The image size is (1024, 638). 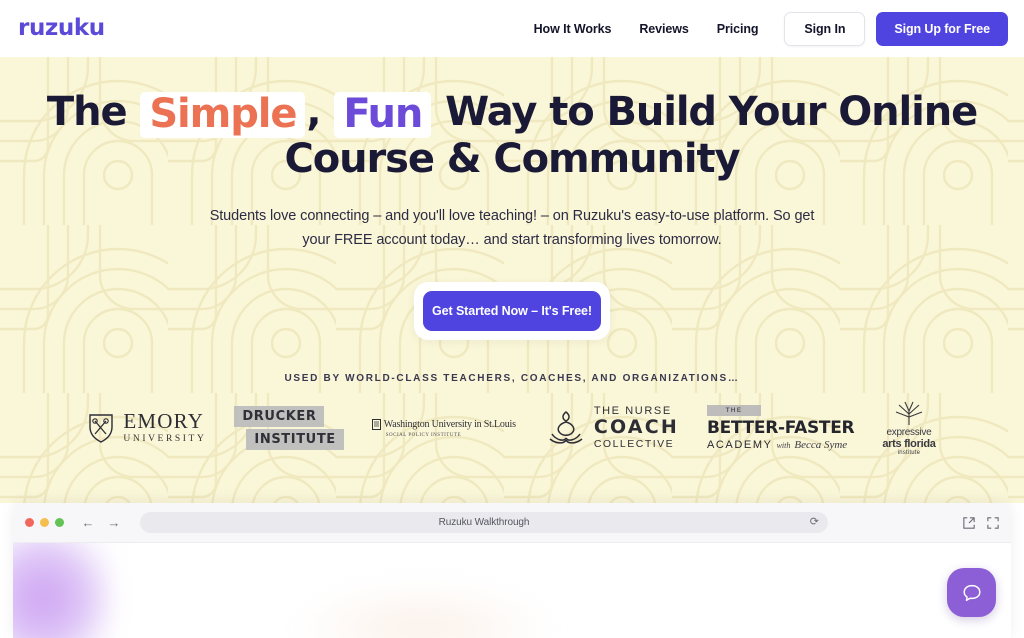 What do you see at coordinates (114, 522) in the screenshot?
I see `forward-arrow-icon: →` at bounding box center [114, 522].